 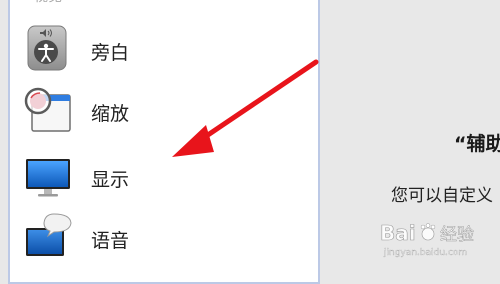 What do you see at coordinates (163, 50) in the screenshot?
I see `sidebar-item-voiceover: 旁白` at bounding box center [163, 50].